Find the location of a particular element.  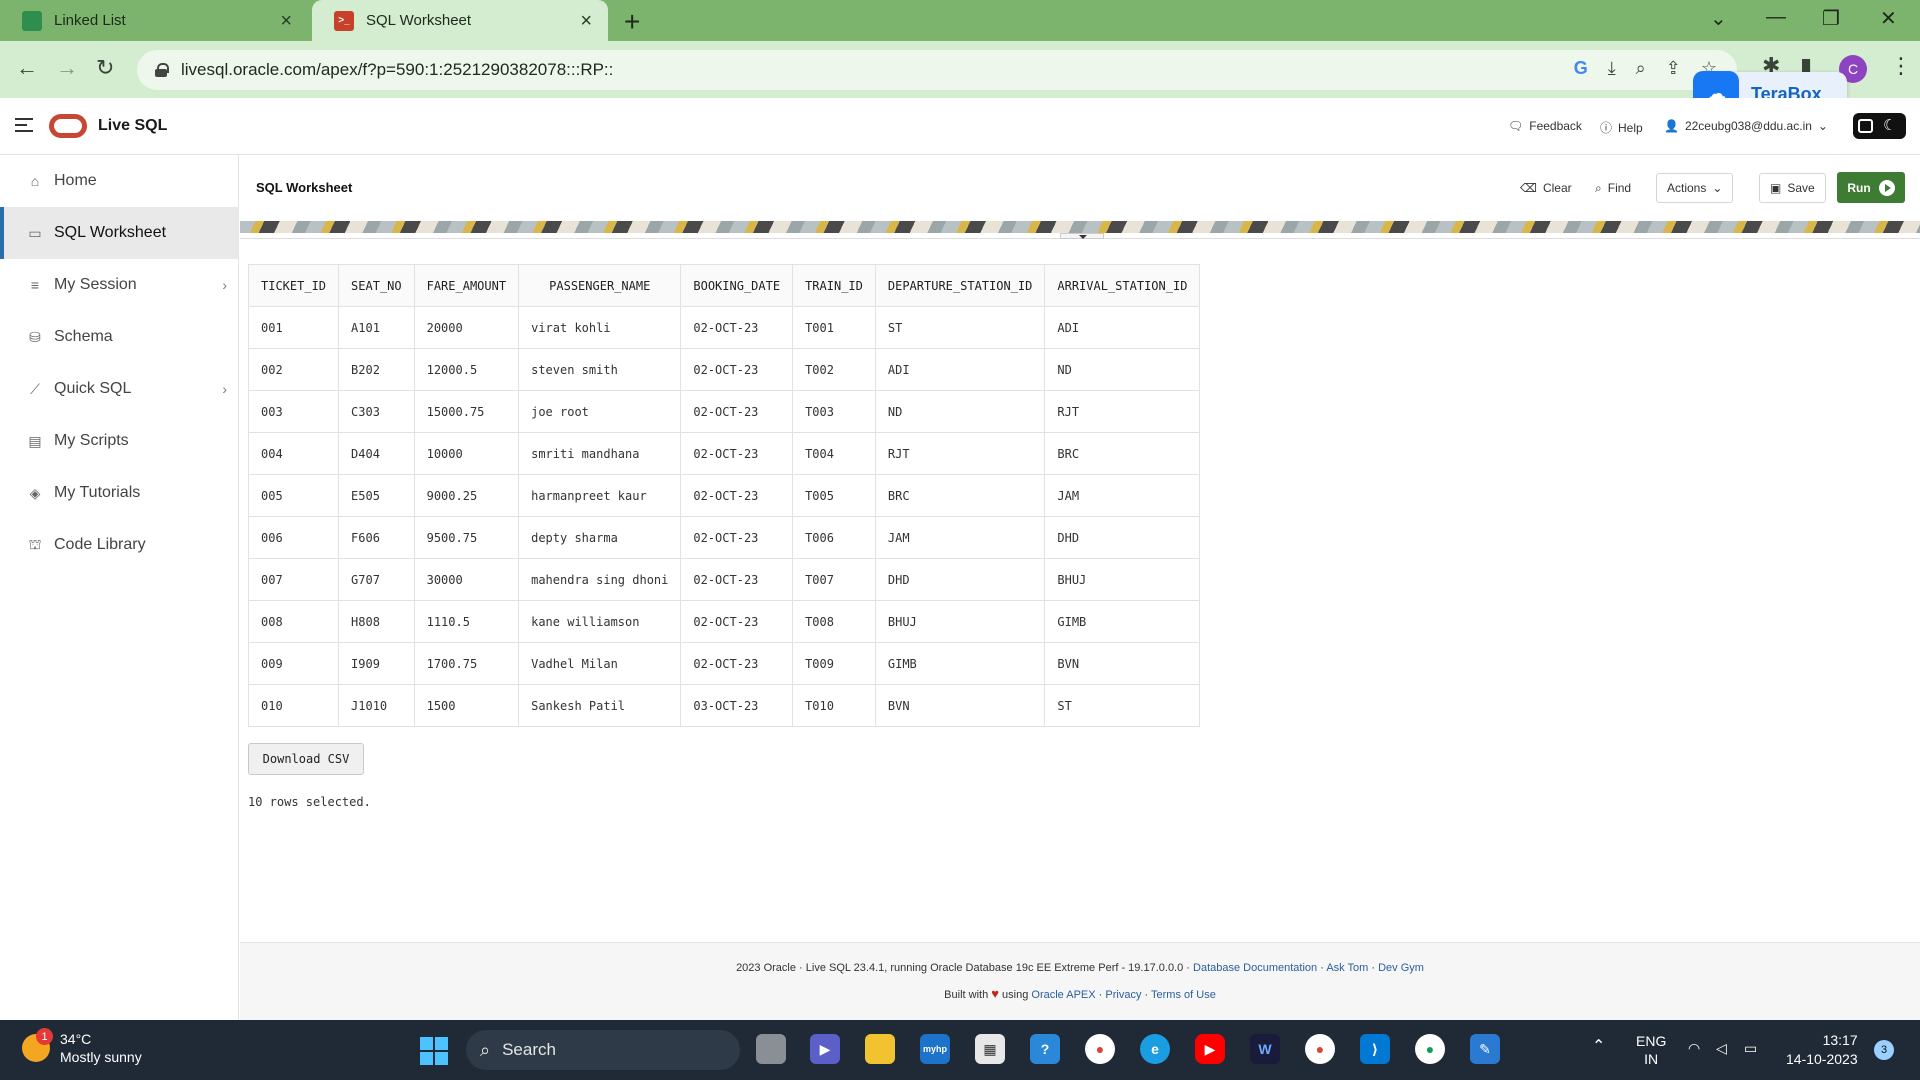

editor-splitter is located at coordinates (1080, 236).